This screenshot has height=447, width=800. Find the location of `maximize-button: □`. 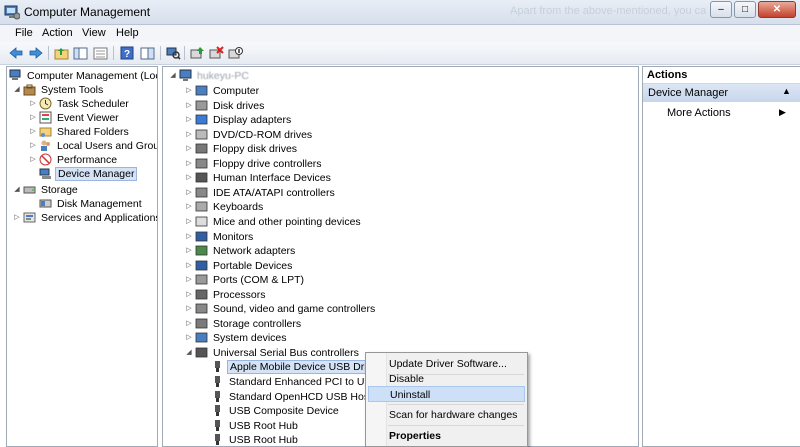

maximize-button: □ is located at coordinates (745, 9).